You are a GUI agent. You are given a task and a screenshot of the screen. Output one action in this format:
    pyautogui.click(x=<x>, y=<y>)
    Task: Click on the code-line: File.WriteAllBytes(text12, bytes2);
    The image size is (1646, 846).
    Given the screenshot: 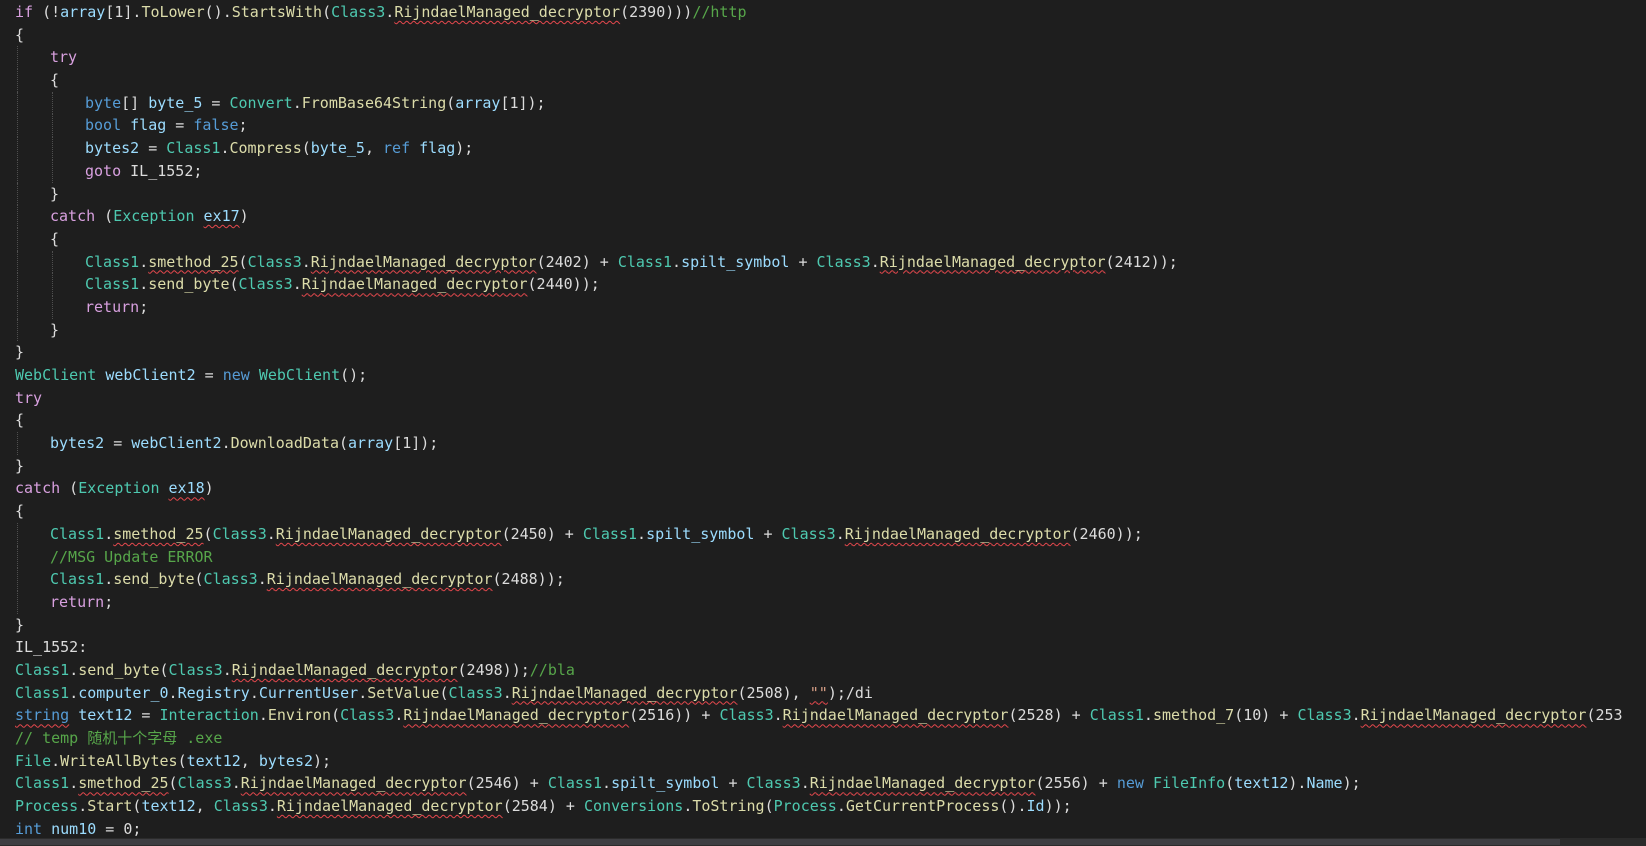 What is the action you would take?
    pyautogui.click(x=819, y=761)
    